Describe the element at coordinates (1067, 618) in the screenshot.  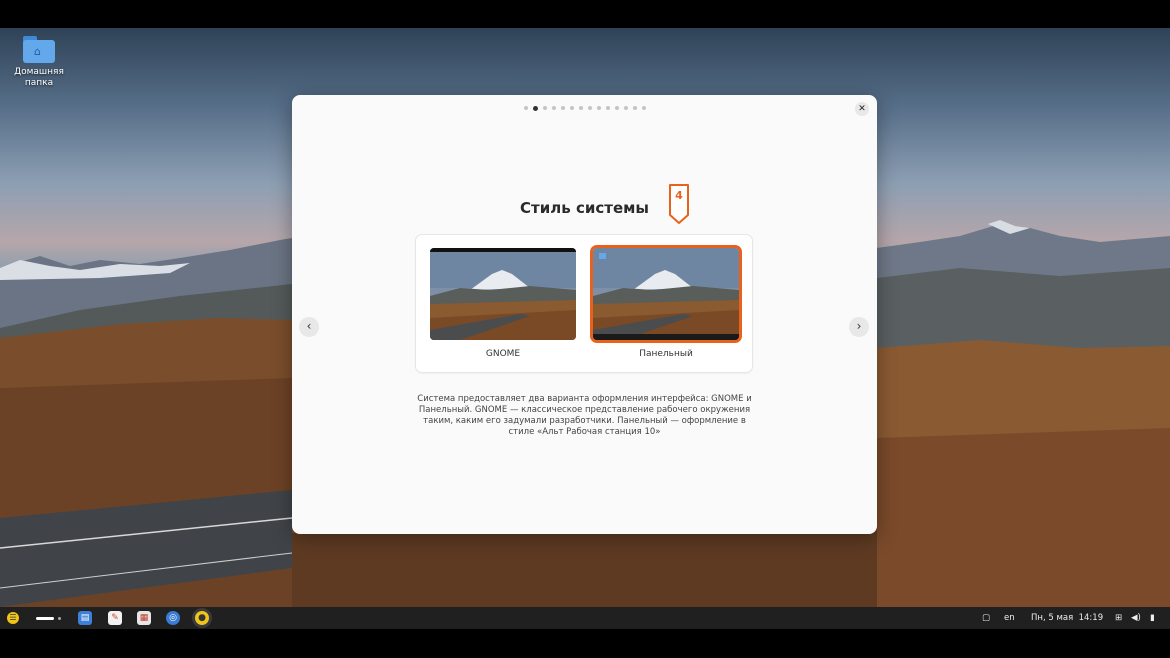
I see `clock: Пн, 5 мая 14:19` at that location.